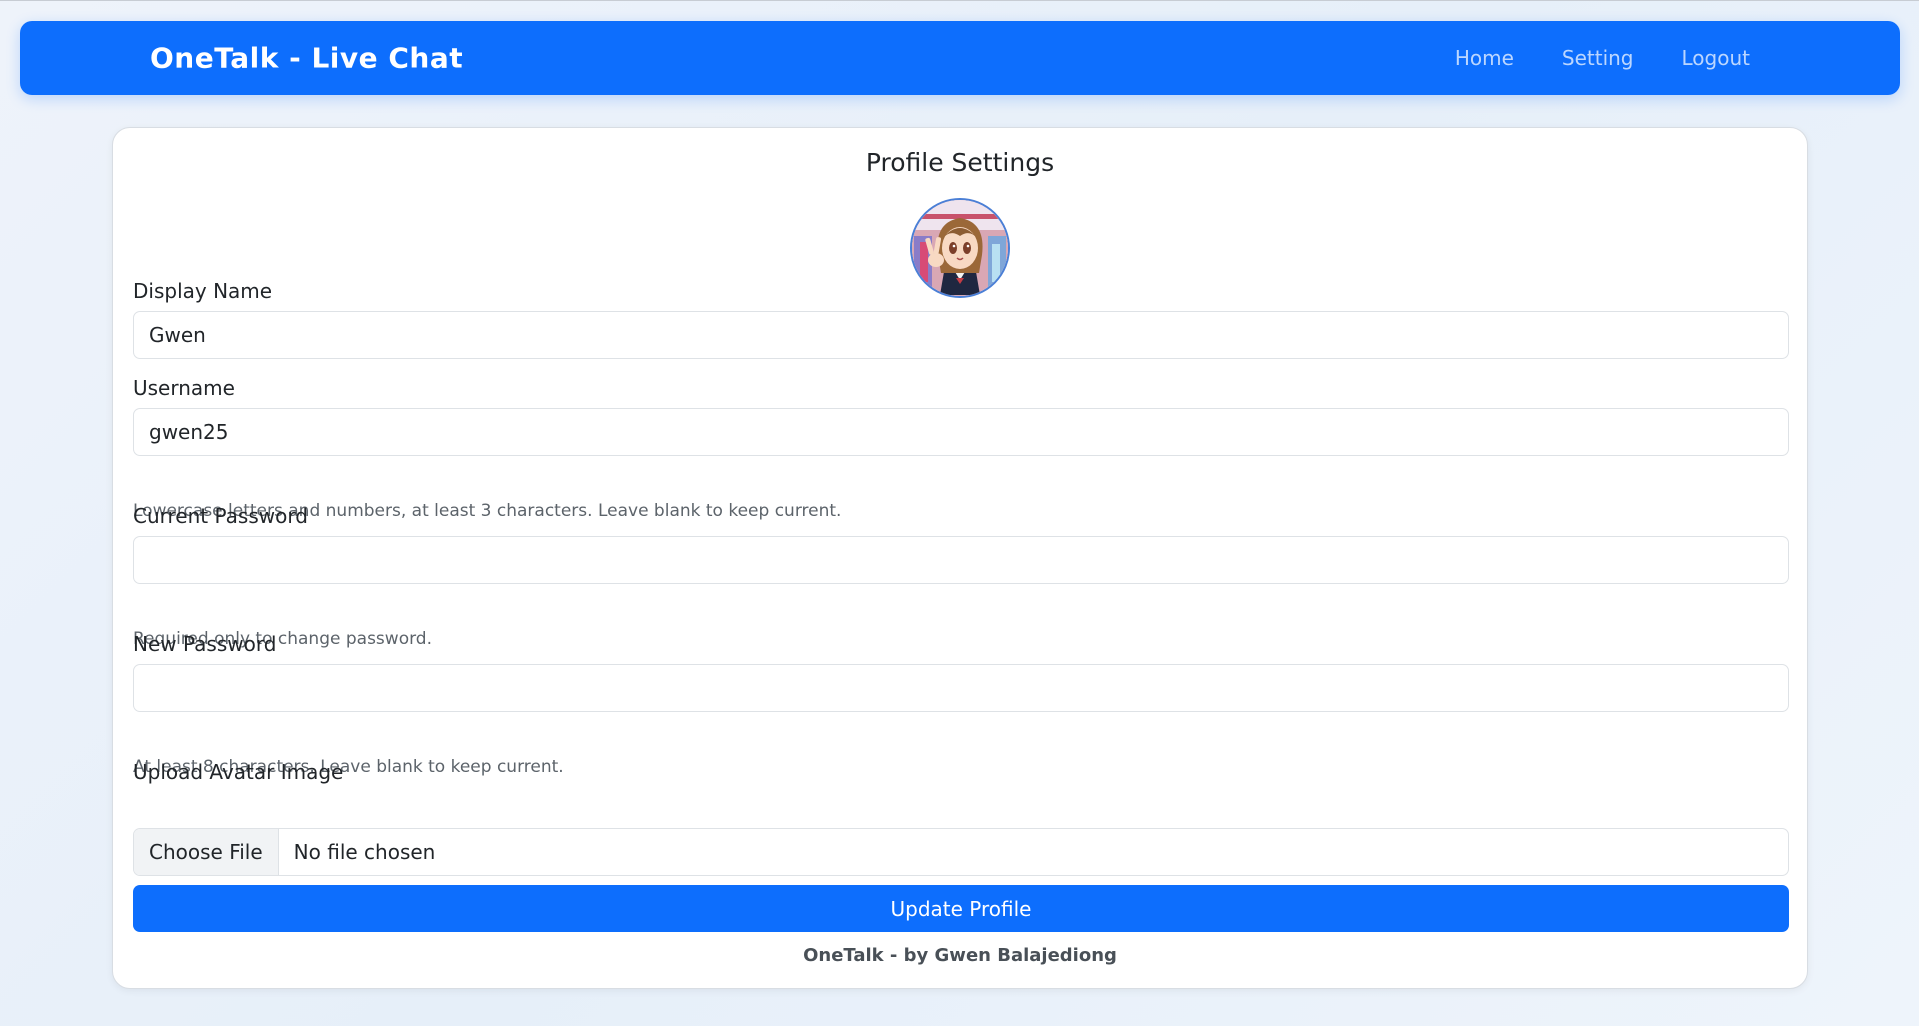 This screenshot has height=1026, width=1919. I want to click on nav-links: Home Setting Logout, so click(1602, 58).